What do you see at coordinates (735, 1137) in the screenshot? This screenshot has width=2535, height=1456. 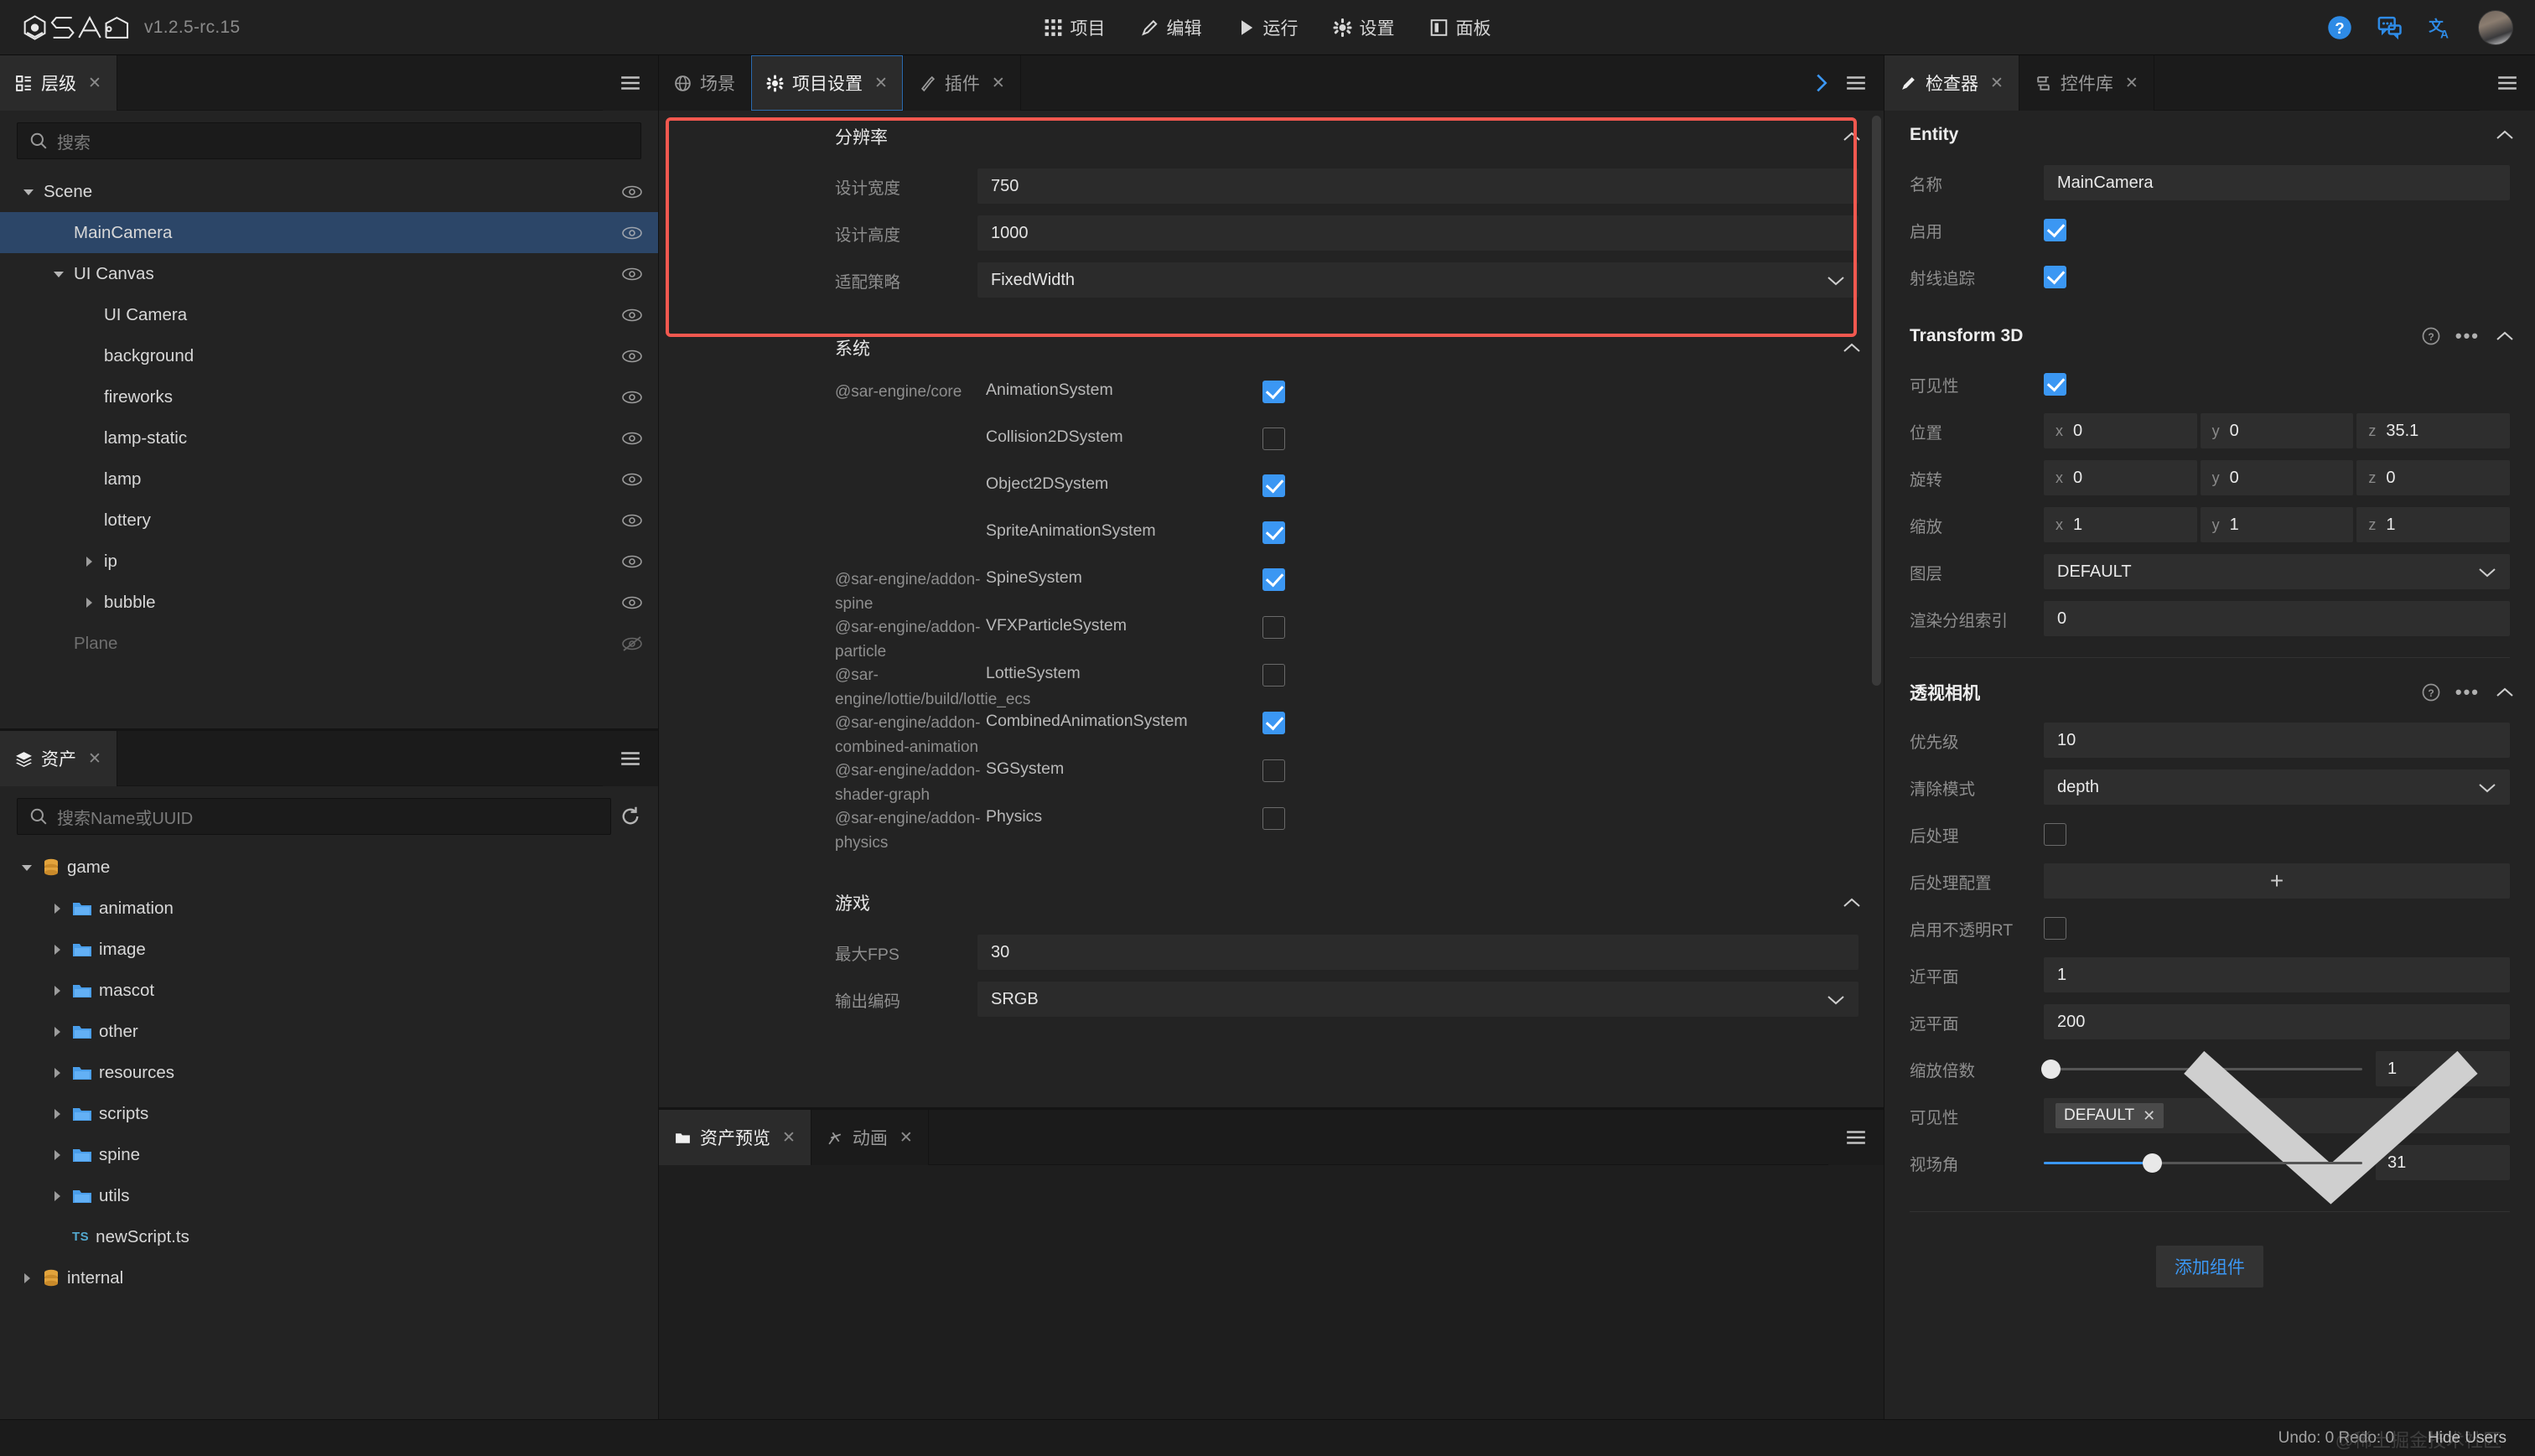 I see `tab-asset-preview: 资产预览 ✕` at bounding box center [735, 1137].